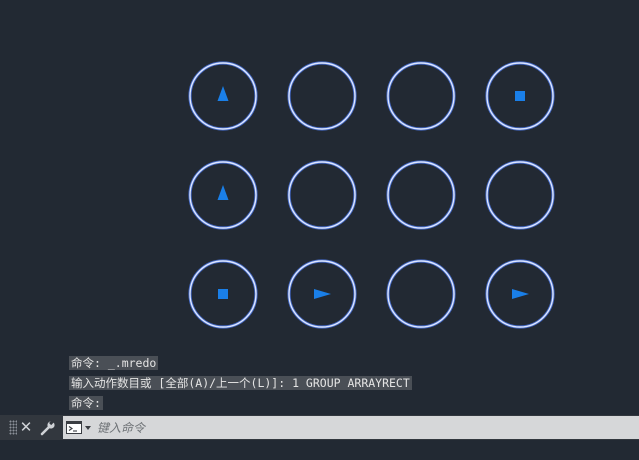  Describe the element at coordinates (319, 450) in the screenshot. I see `status-bar` at that location.